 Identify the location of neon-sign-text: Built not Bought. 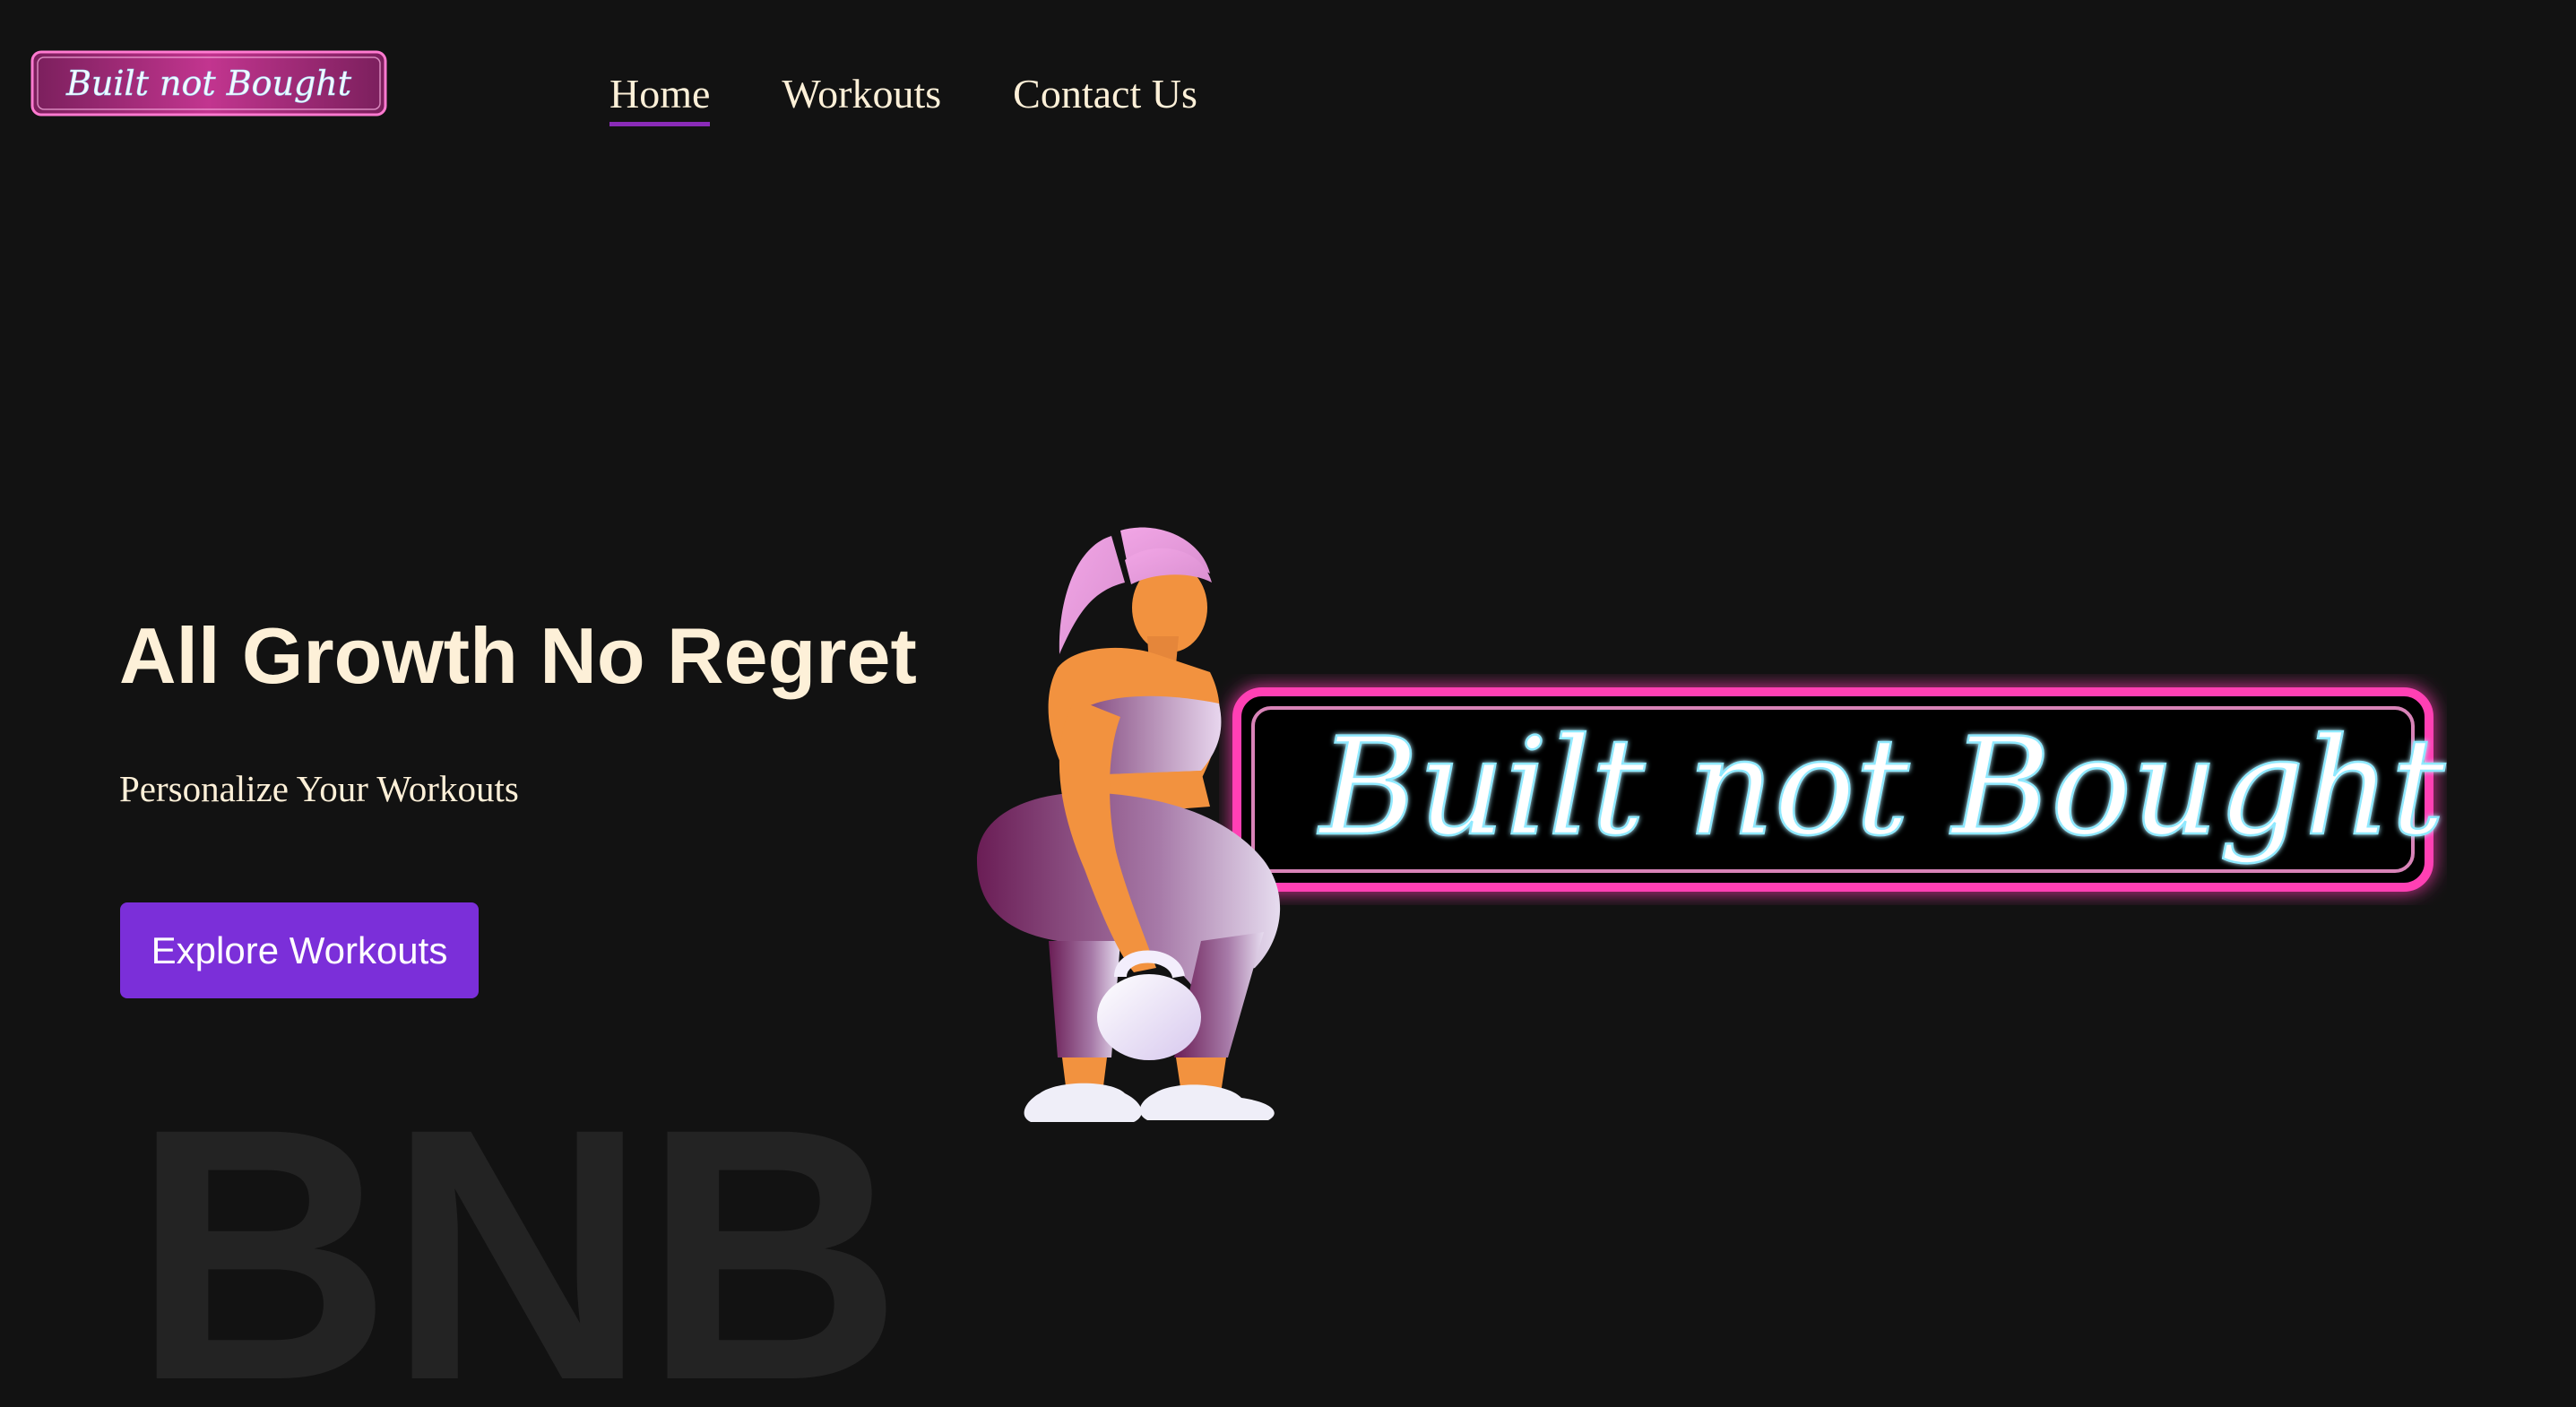
(1881, 788).